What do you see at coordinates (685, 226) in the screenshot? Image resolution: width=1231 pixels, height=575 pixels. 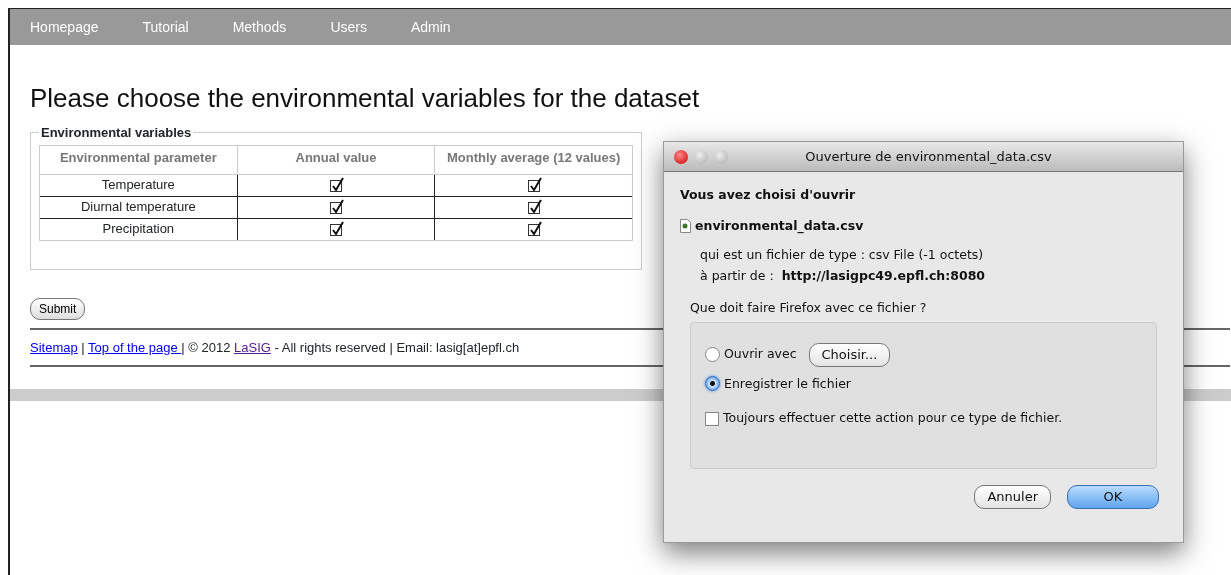 I see `file-icon` at bounding box center [685, 226].